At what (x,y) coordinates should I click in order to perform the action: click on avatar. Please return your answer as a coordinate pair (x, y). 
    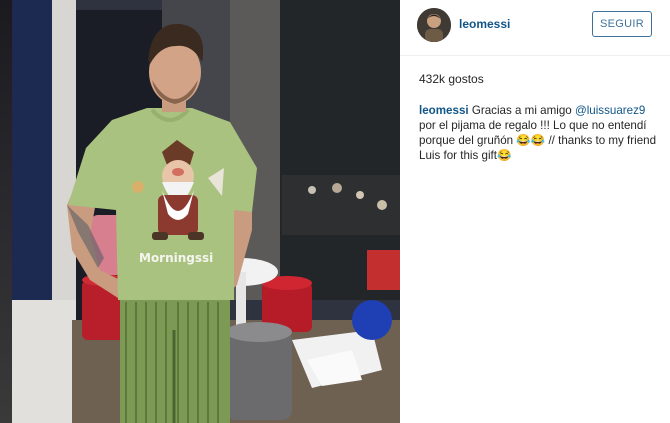
    Looking at the image, I should click on (434, 25).